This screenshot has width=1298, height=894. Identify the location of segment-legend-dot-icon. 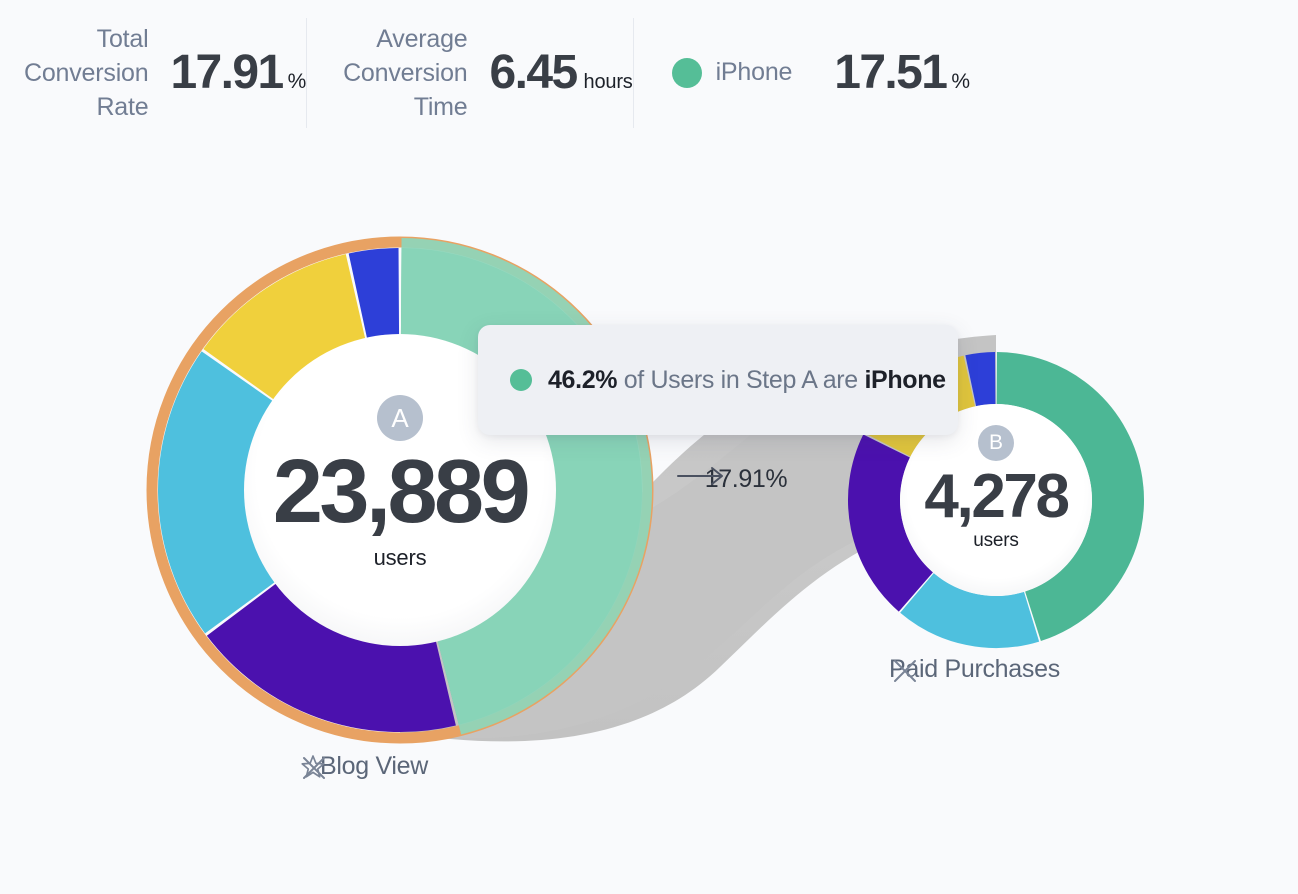
(686, 72).